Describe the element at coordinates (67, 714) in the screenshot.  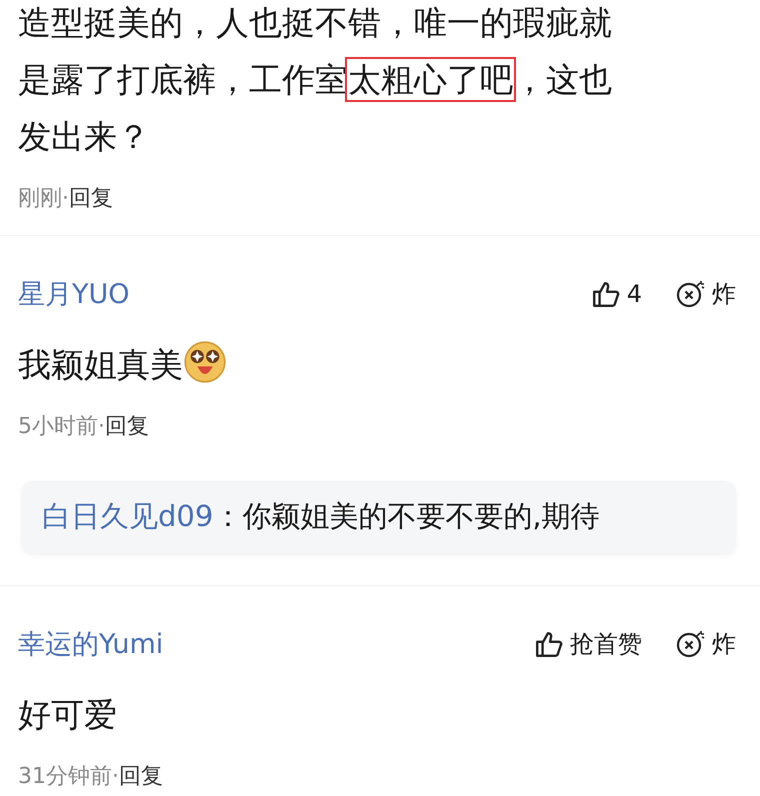
I see `comment-text: 好可爱` at that location.